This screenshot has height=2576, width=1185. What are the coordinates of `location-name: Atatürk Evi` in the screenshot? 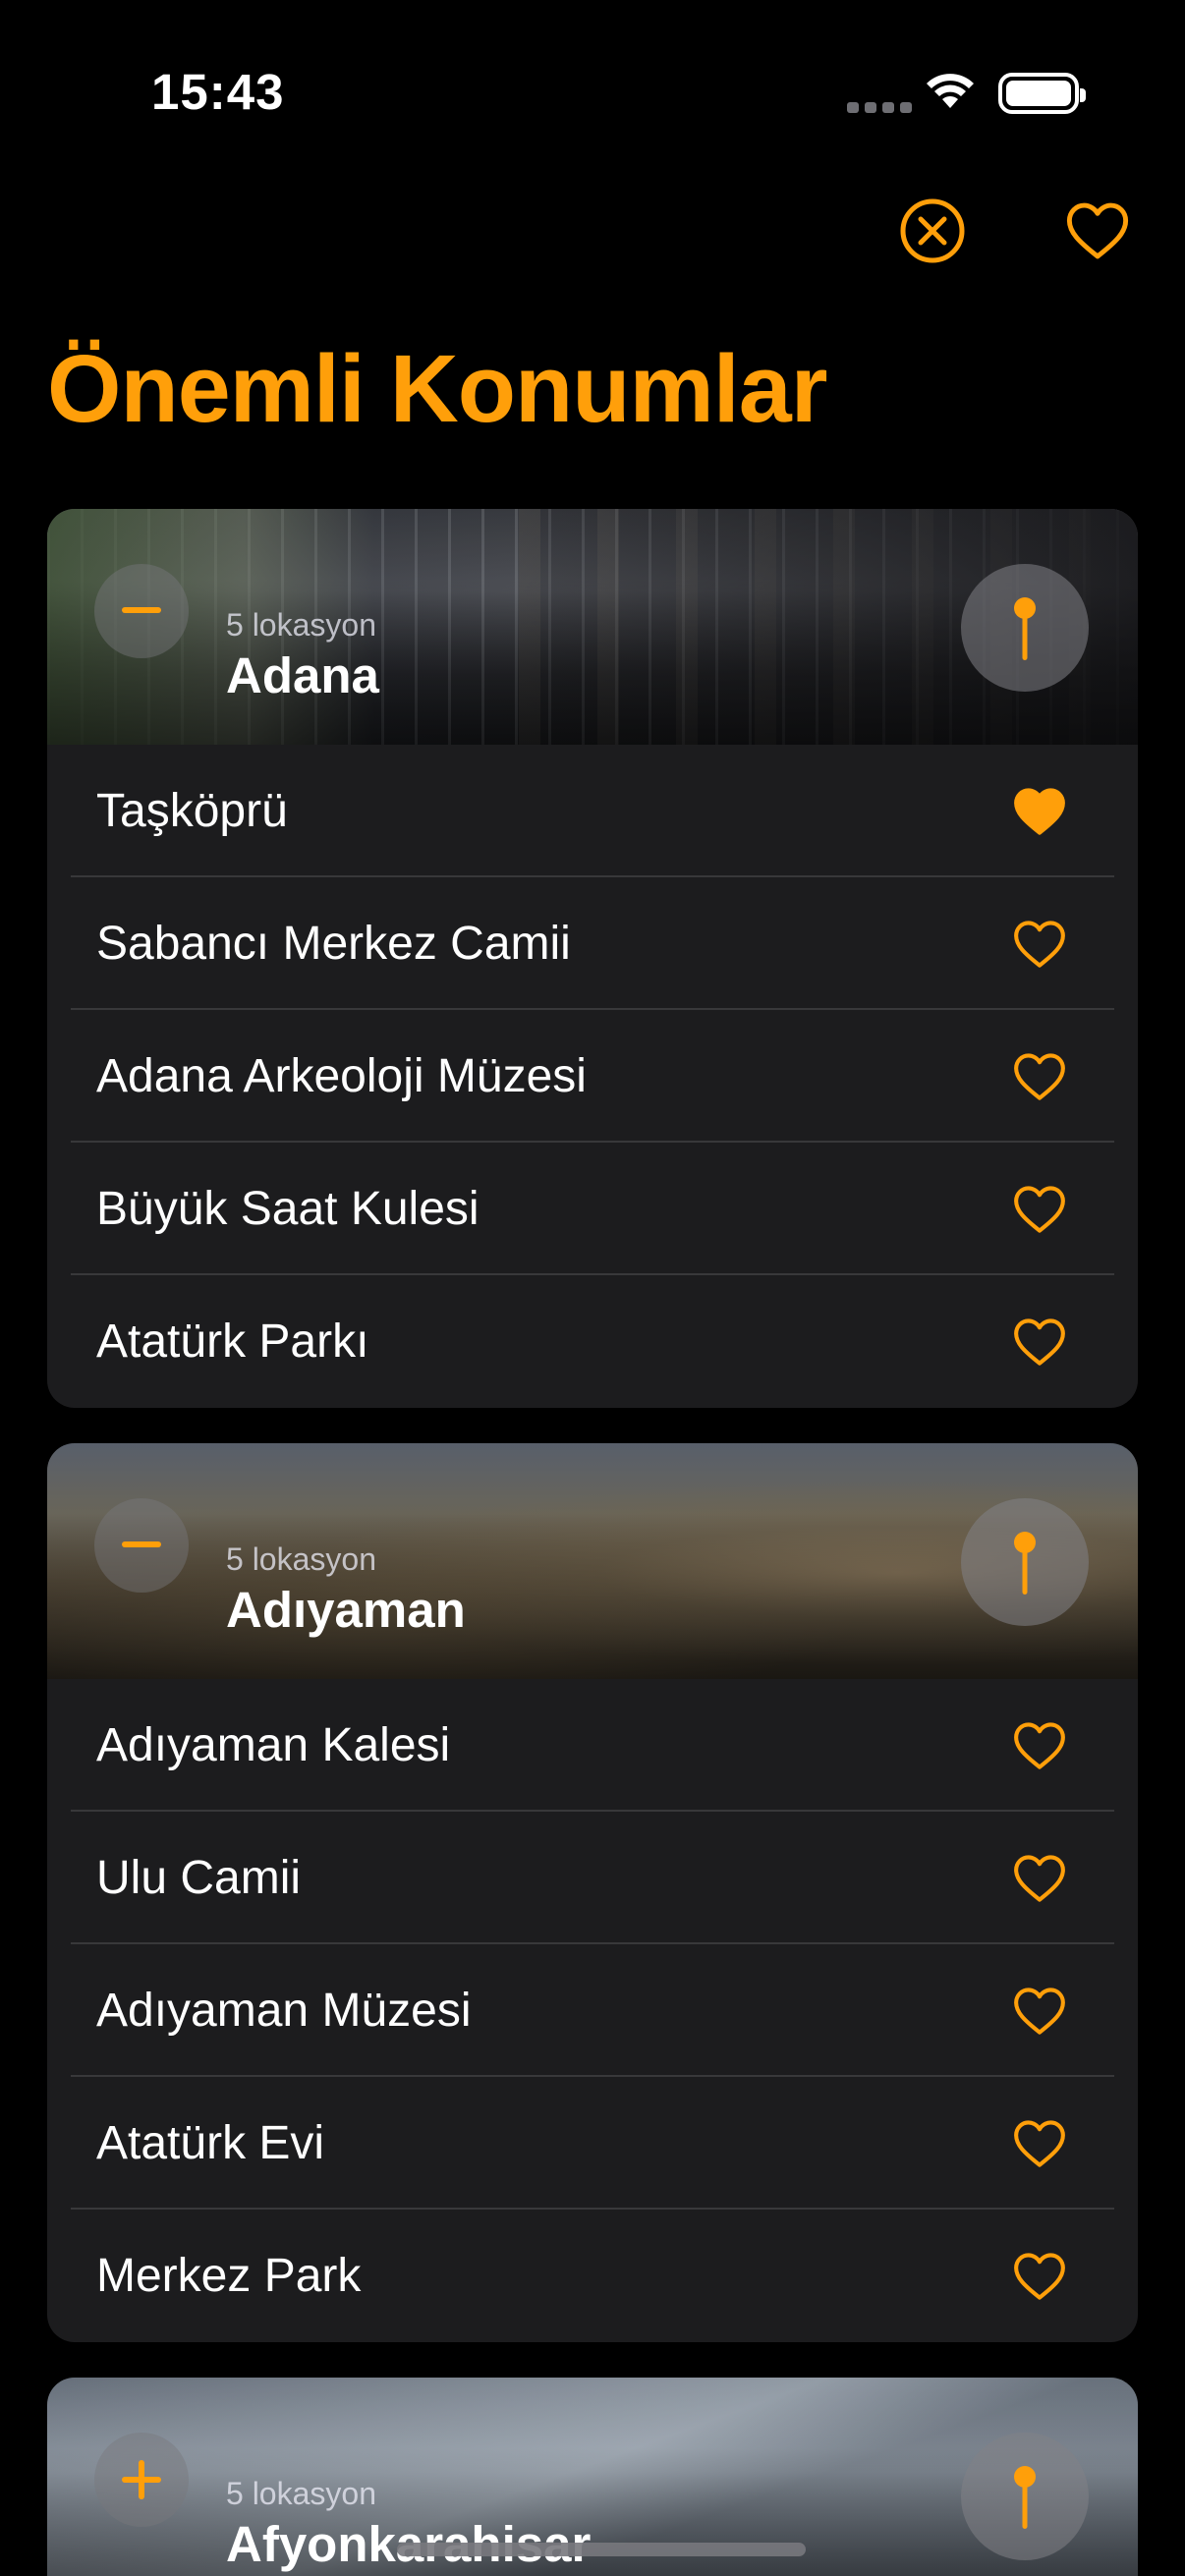 It's located at (211, 2143).